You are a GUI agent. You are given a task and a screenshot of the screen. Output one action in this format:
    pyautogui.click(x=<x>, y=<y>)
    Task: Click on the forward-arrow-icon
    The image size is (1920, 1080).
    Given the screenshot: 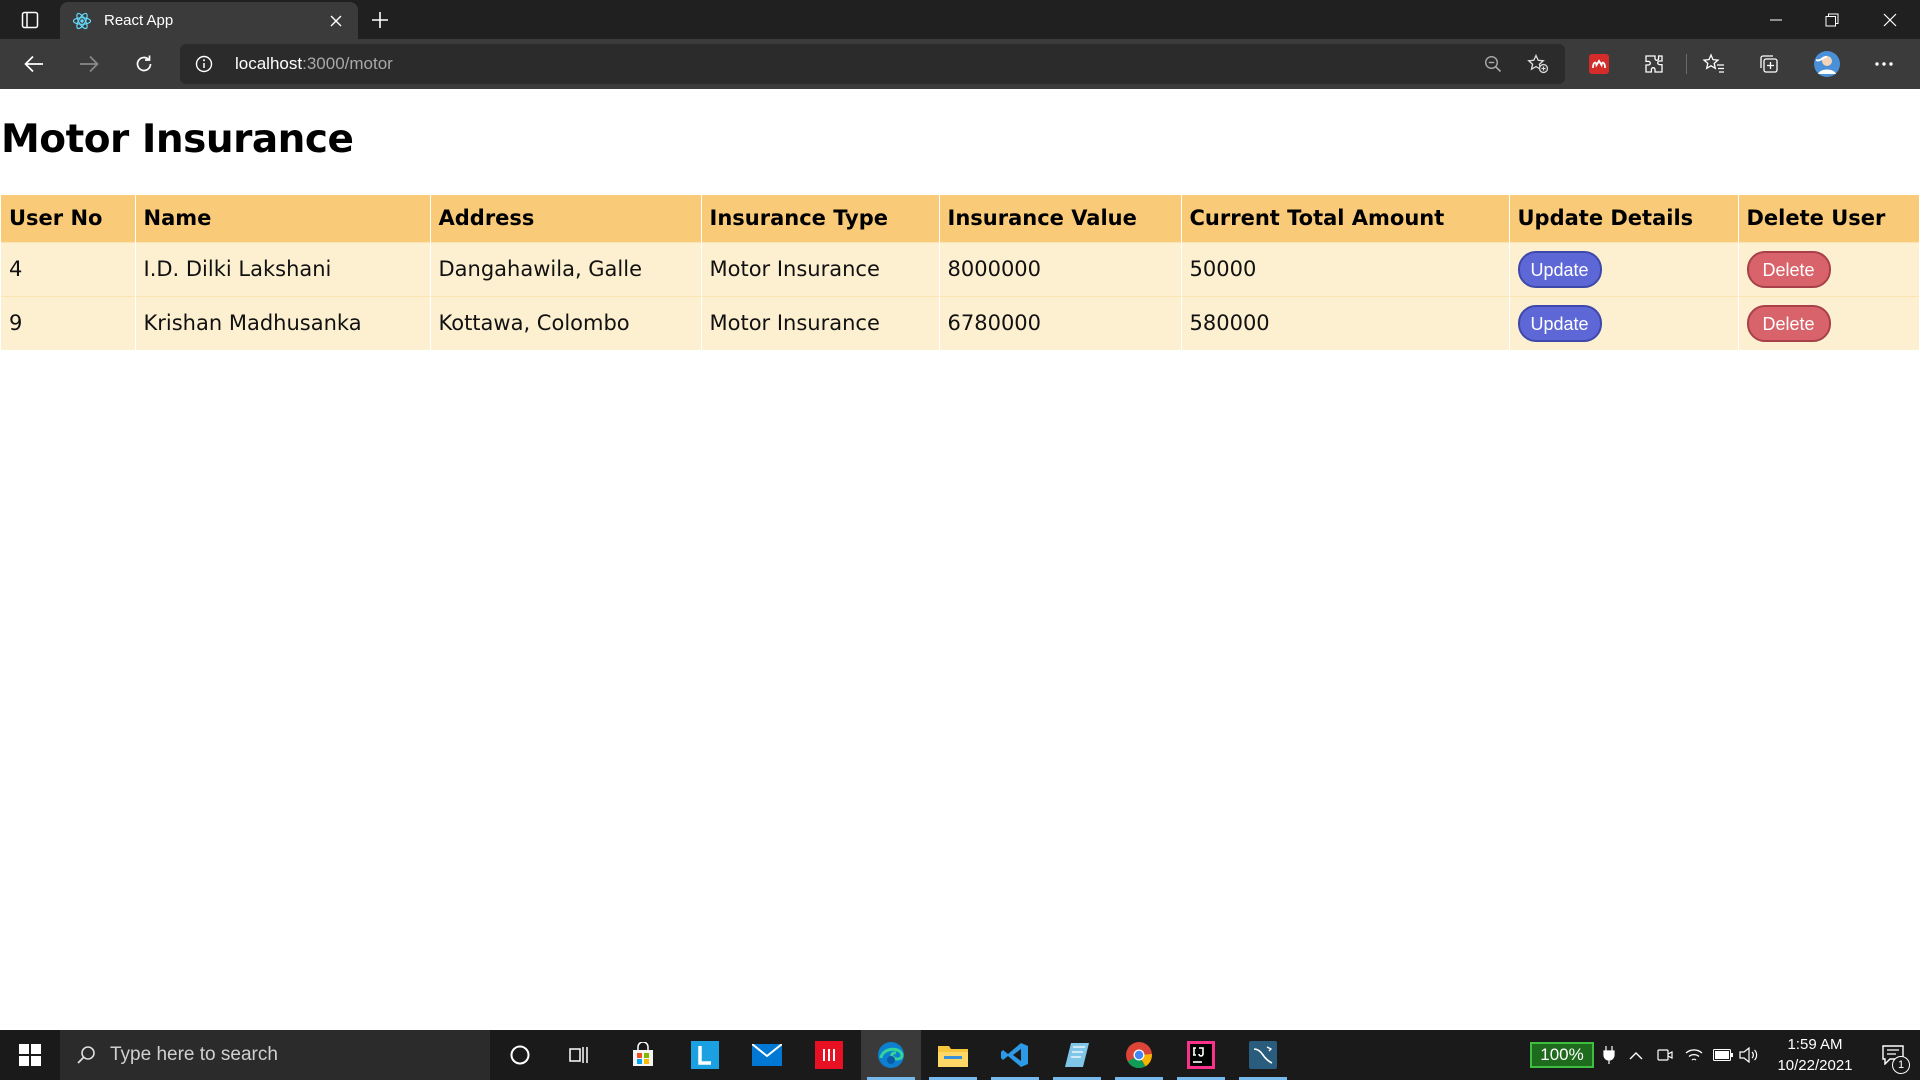 What is the action you would take?
    pyautogui.click(x=89, y=64)
    